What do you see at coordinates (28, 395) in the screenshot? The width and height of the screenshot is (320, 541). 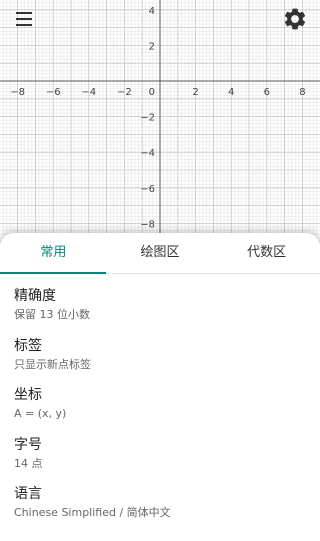 I see `setting-title: 坐标` at bounding box center [28, 395].